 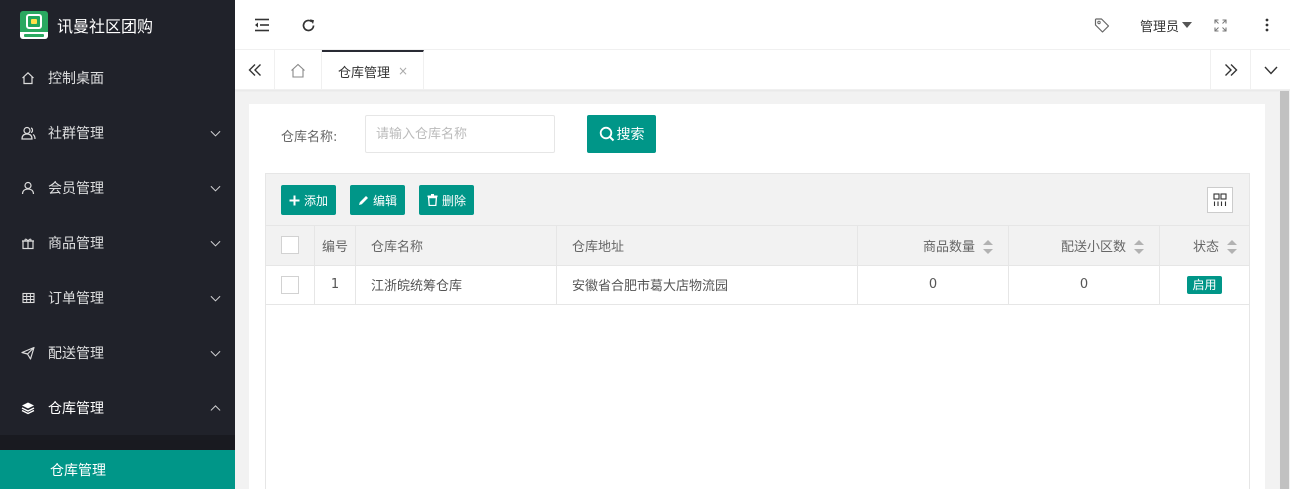 I want to click on menu-fold-icon, so click(x=262, y=25).